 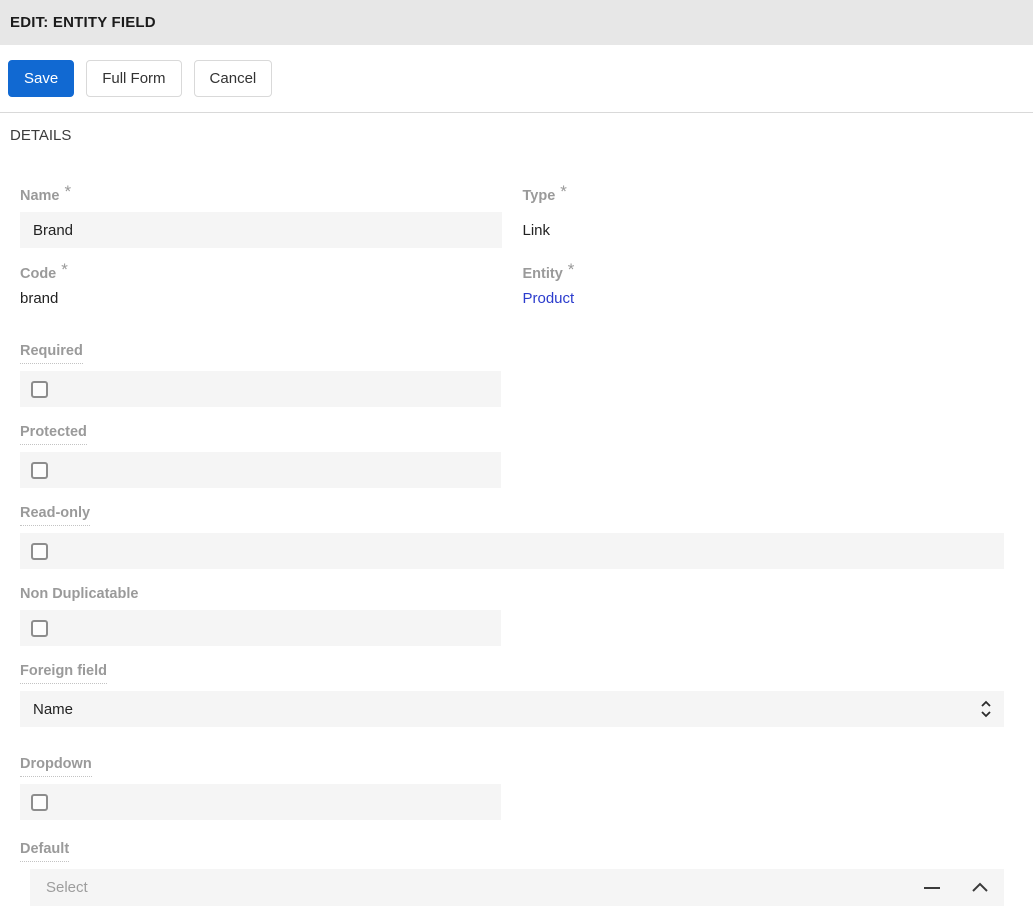 I want to click on page-title: EDIT: ENTITY FIELD, so click(x=83, y=22).